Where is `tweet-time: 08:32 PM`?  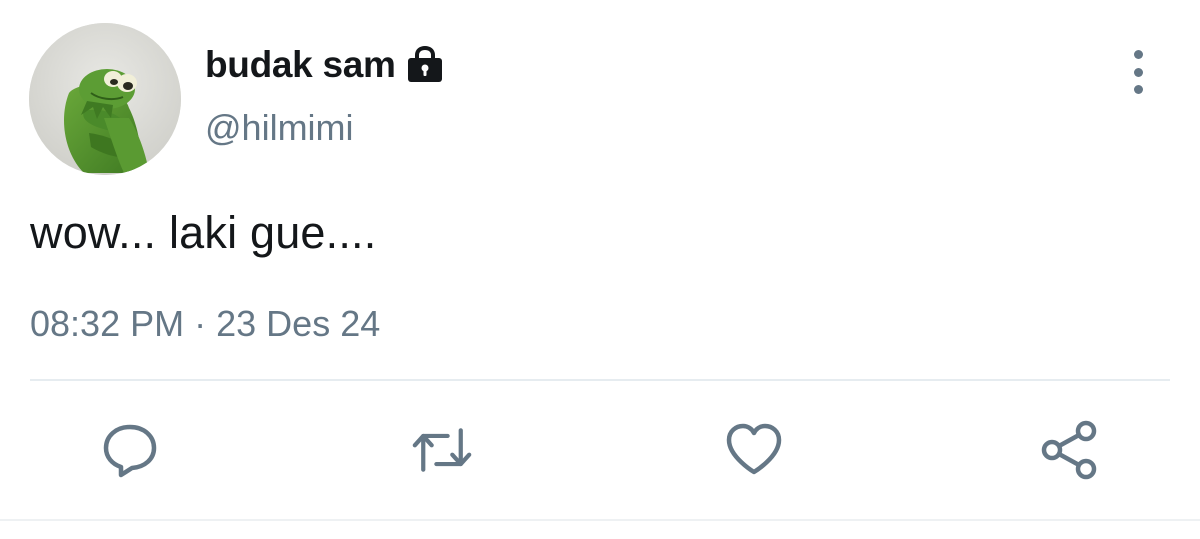
tweet-time: 08:32 PM is located at coordinates (107, 323).